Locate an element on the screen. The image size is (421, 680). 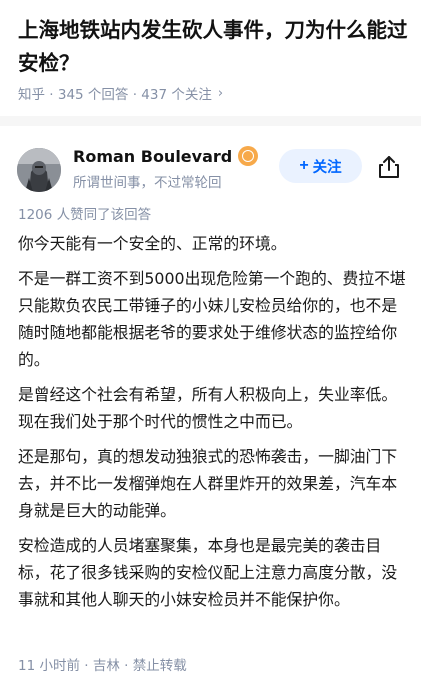
author-name: Roman Boulevard is located at coordinates (152, 156).